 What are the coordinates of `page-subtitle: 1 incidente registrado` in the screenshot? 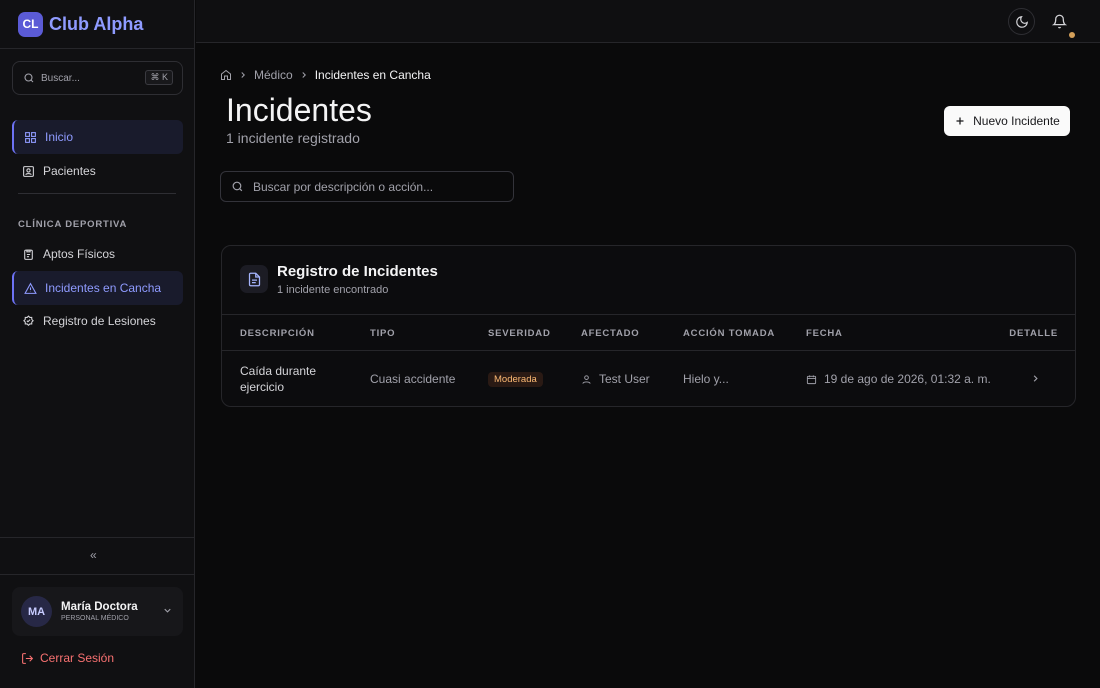 It's located at (293, 138).